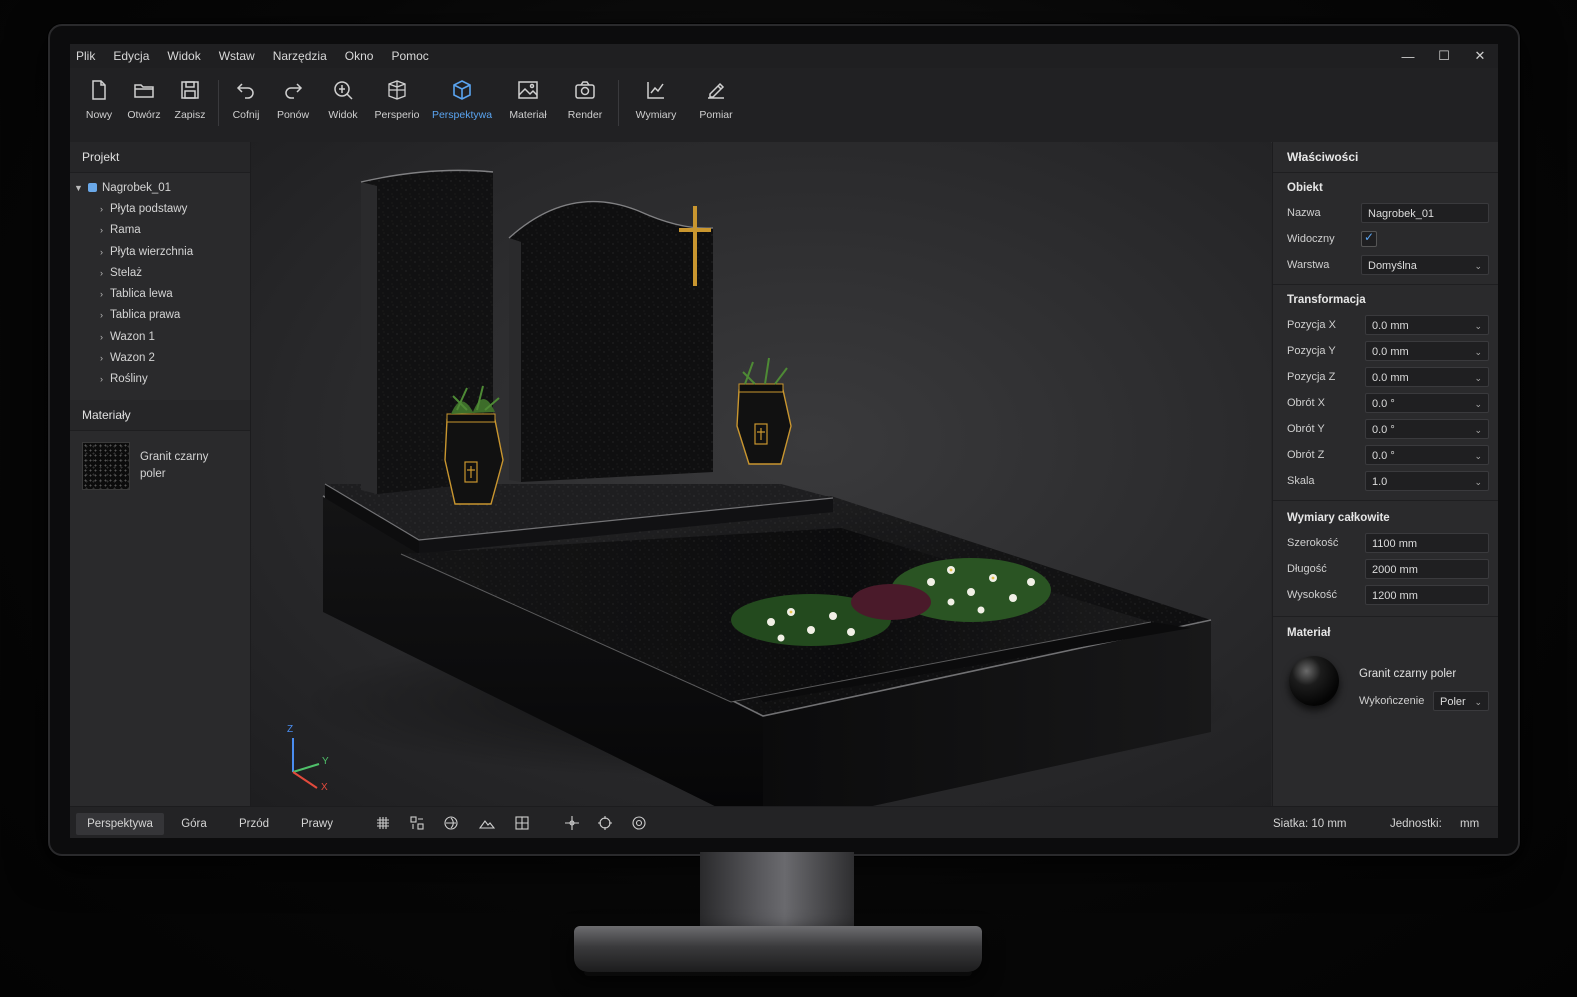 The image size is (1577, 997). Describe the element at coordinates (1427, 569) in the screenshot. I see `length-input: 2000 mm` at that location.